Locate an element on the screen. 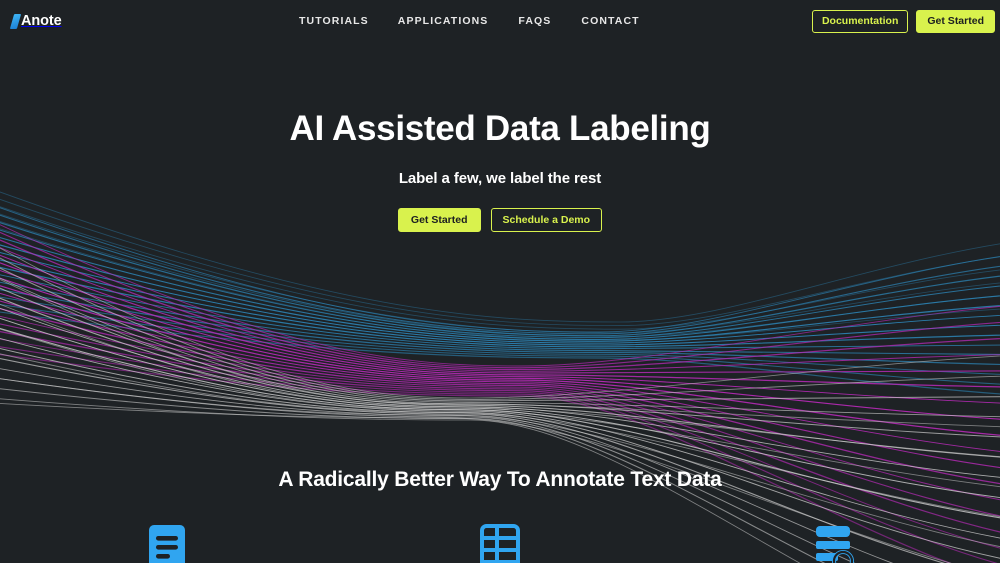  document-search-icon is located at coordinates (835, 544).